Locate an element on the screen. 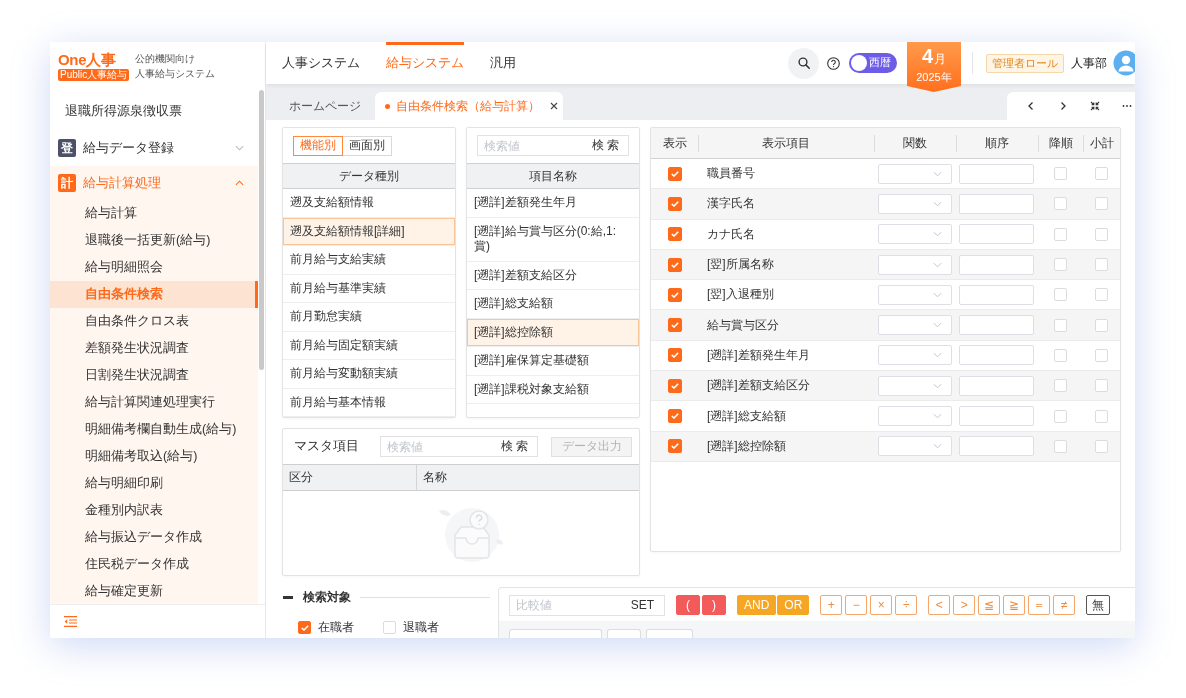 The image size is (1186, 698). table-cell-text: [遡詳]総支給額 is located at coordinates (746, 416).